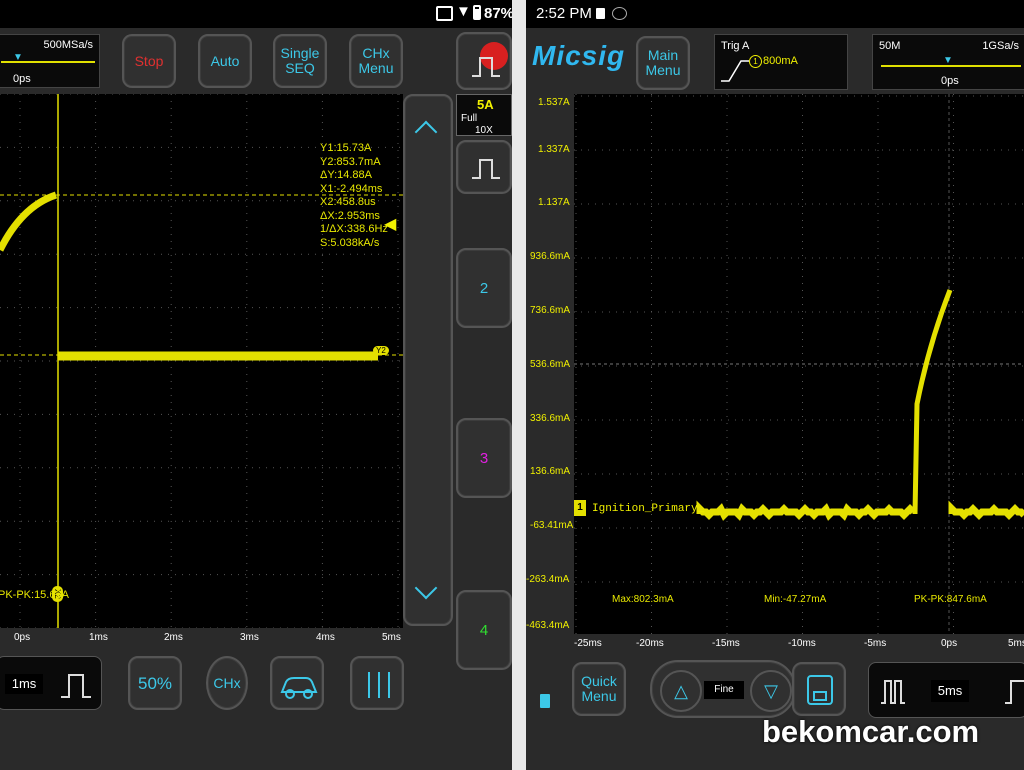  What do you see at coordinates (201, 638) in the screenshot?
I see `x-axis: 0ps 1ms 2ms 3ms 4ms 5ms` at bounding box center [201, 638].